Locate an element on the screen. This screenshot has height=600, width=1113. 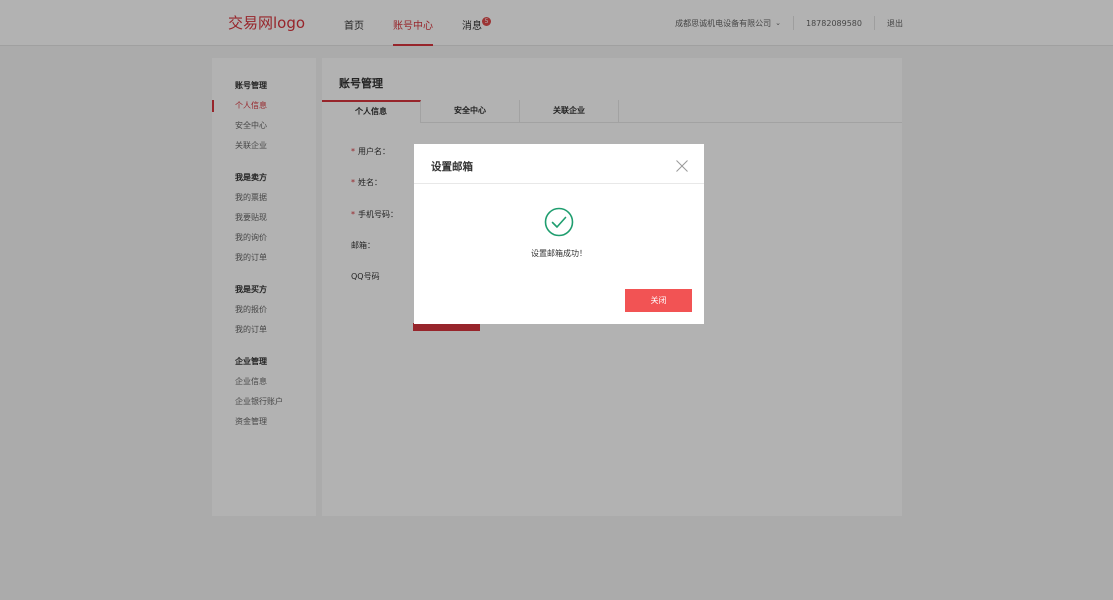
close-button: 关闭 is located at coordinates (658, 300).